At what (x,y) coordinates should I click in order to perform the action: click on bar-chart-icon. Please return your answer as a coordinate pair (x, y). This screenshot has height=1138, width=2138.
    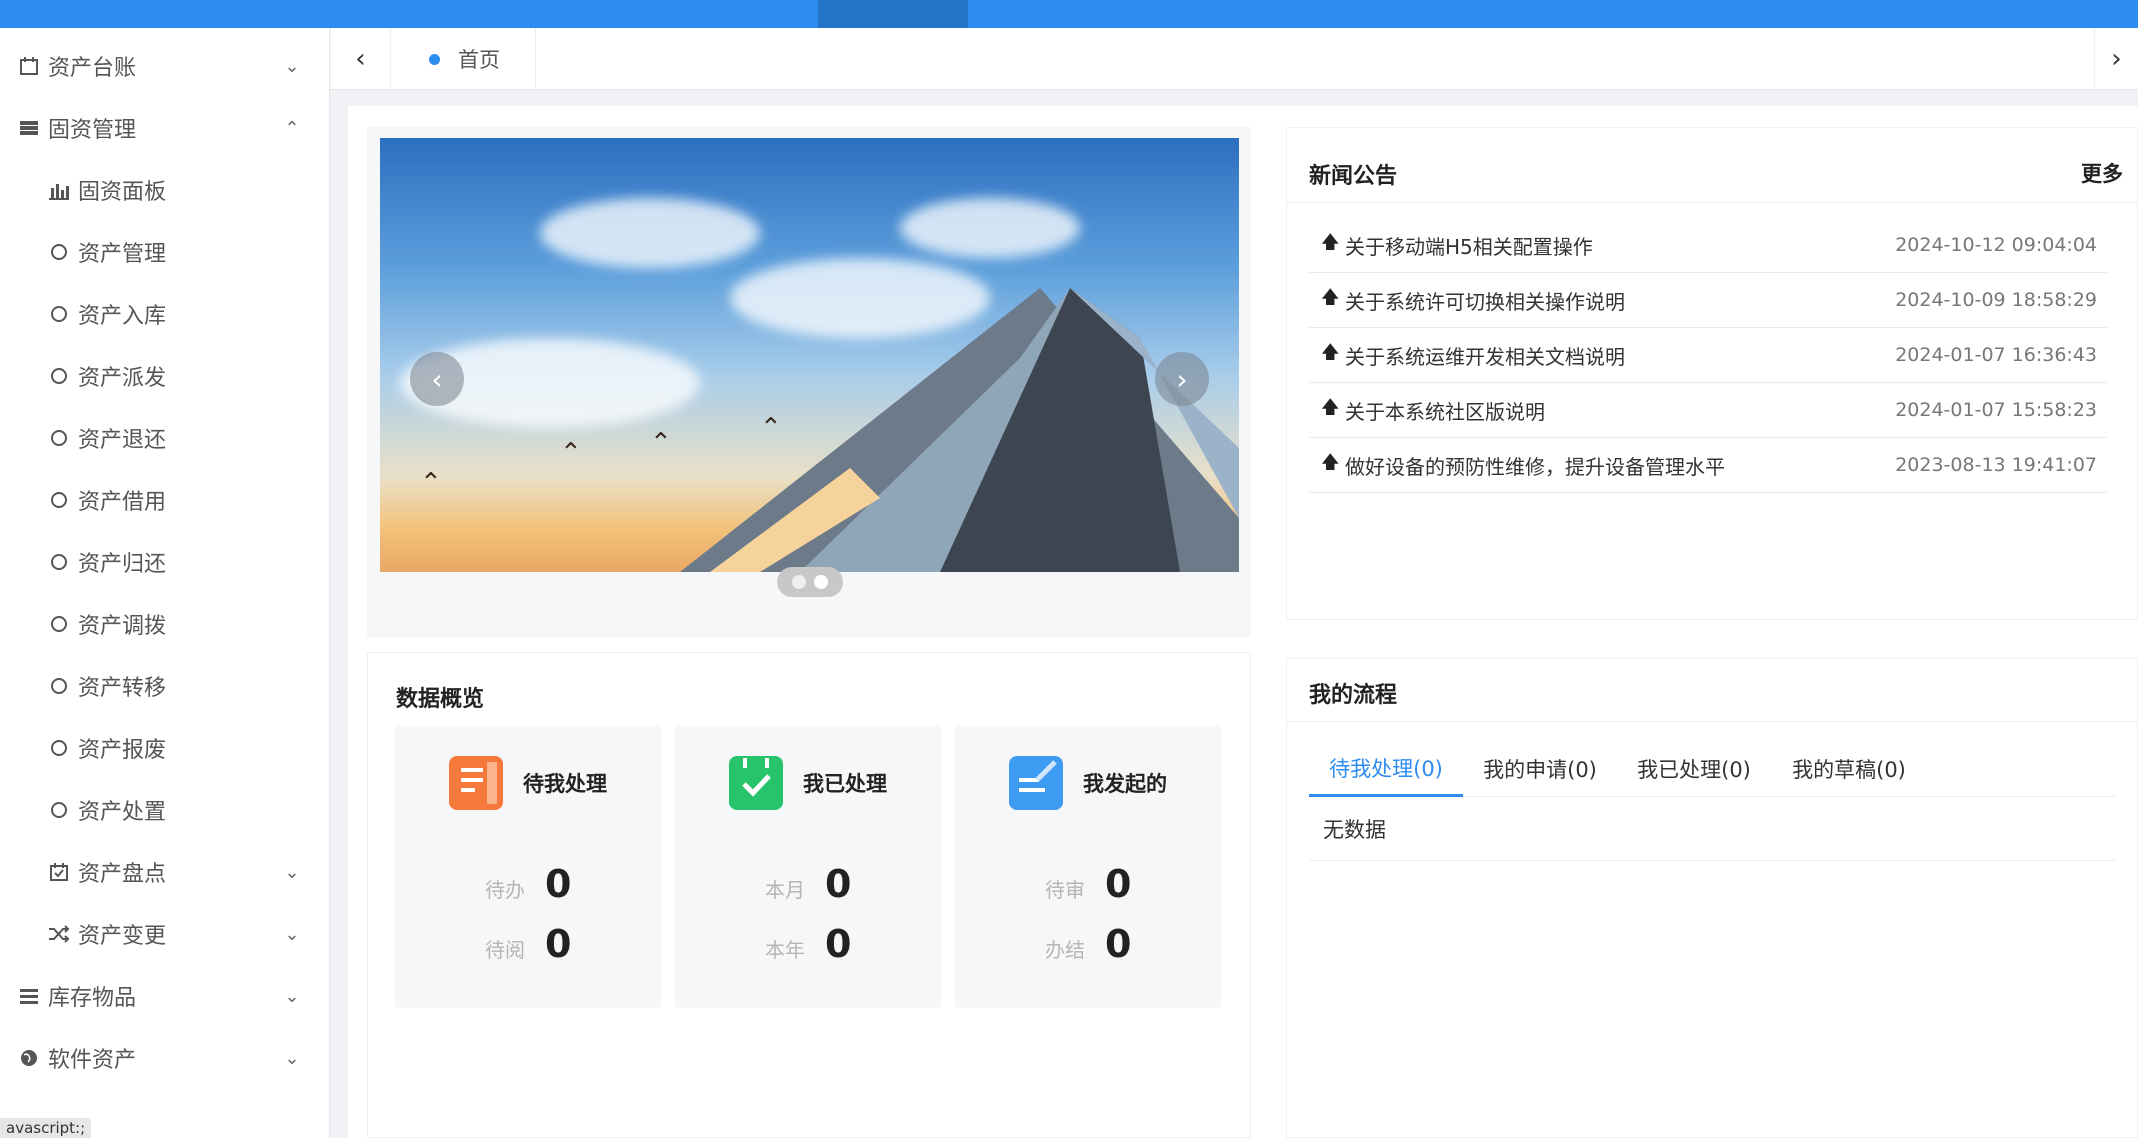
    Looking at the image, I should click on (59, 190).